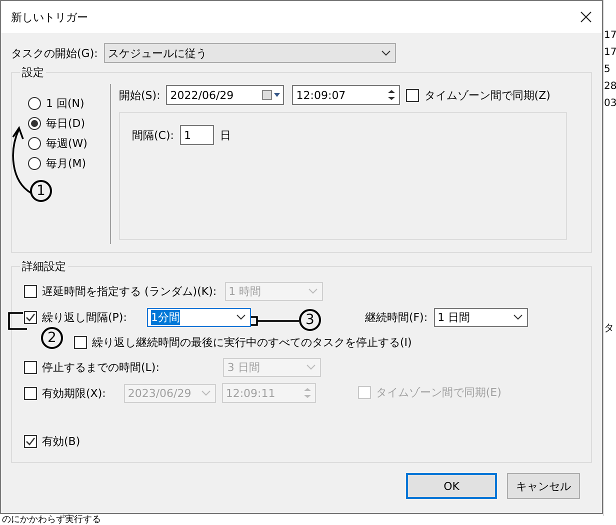  I want to click on dialog-button: OK, so click(452, 486).